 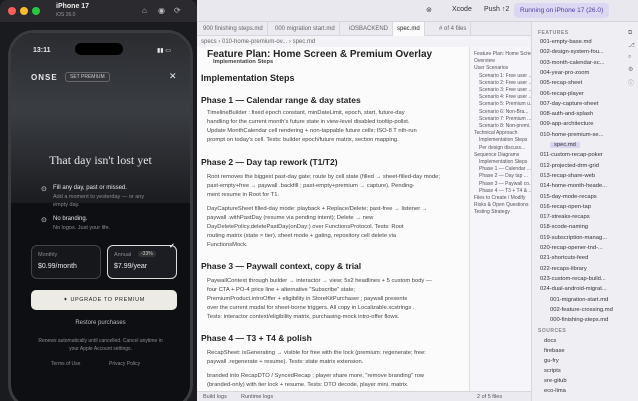 What do you see at coordinates (555, 391) in the screenshot?
I see `source-folder: eco-lima` at bounding box center [555, 391].